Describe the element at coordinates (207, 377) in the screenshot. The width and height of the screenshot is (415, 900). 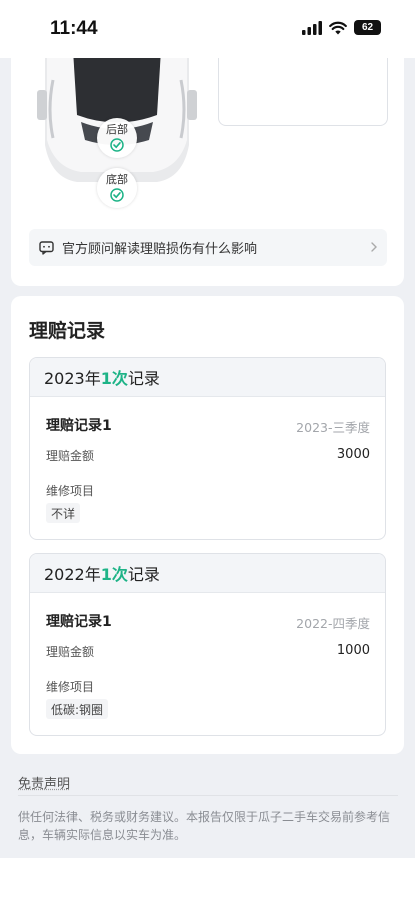
I see `year-header: 2023年 1次 记录` at that location.